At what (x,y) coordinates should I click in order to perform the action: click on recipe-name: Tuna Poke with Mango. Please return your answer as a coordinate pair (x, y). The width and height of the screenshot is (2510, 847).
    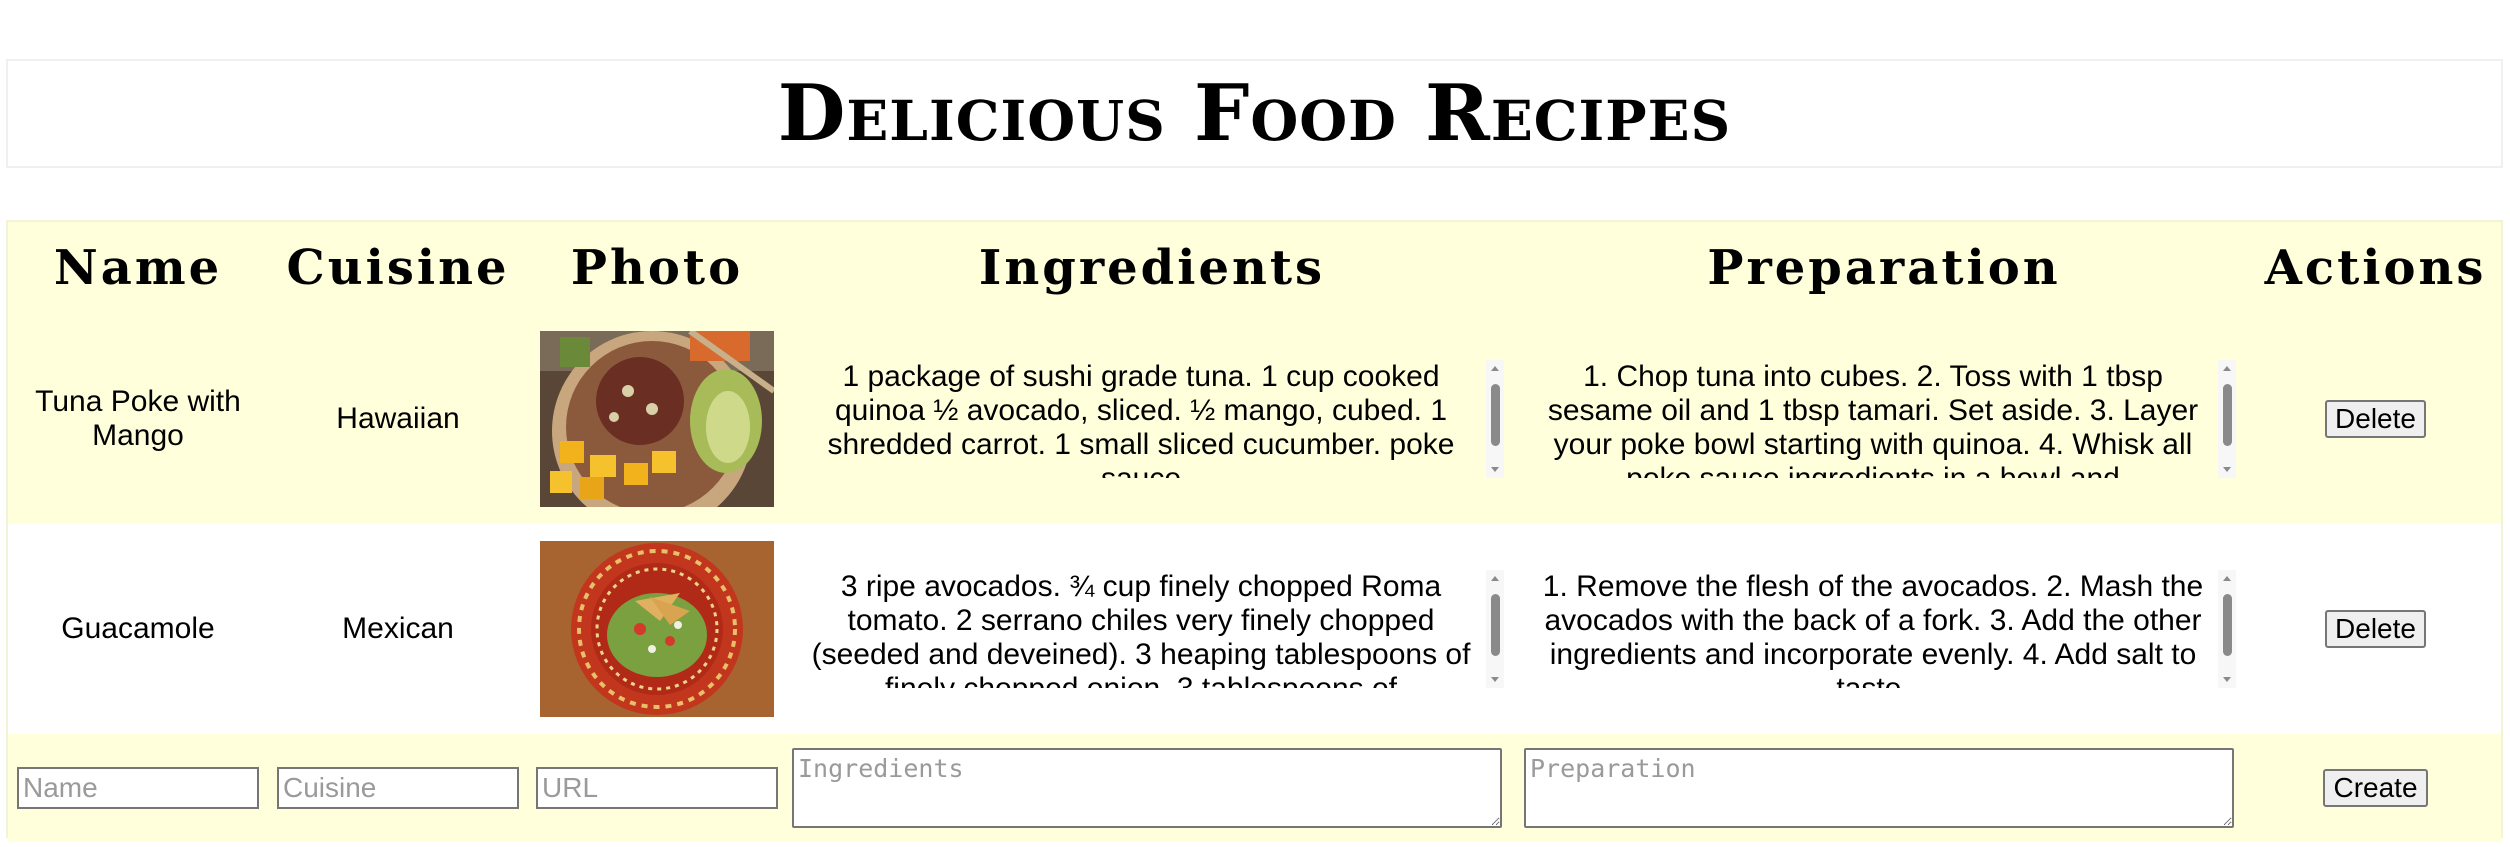
    Looking at the image, I should click on (138, 418).